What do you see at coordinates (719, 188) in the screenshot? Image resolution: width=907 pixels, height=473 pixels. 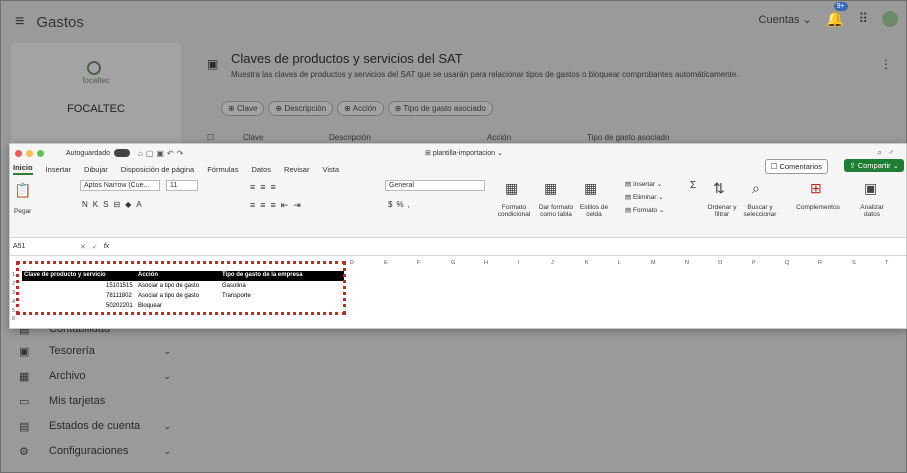 I see `sort-filter-icon: ⇅` at bounding box center [719, 188].